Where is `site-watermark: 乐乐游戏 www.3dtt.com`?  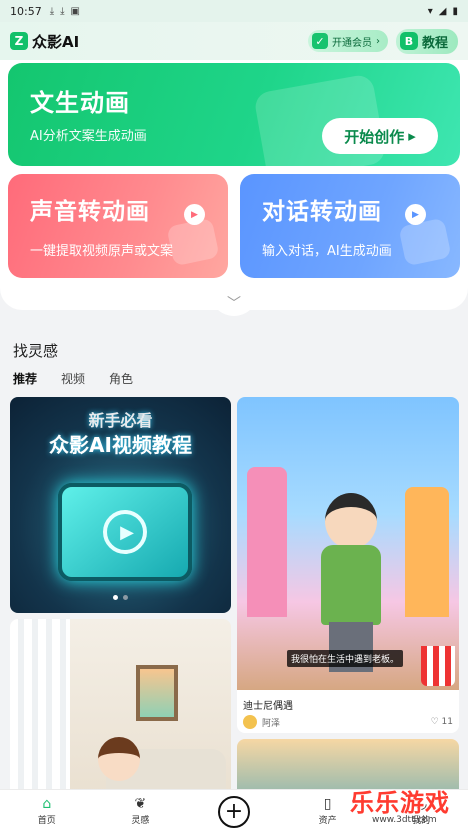 site-watermark: 乐乐游戏 www.3dtt.com is located at coordinates (409, 808).